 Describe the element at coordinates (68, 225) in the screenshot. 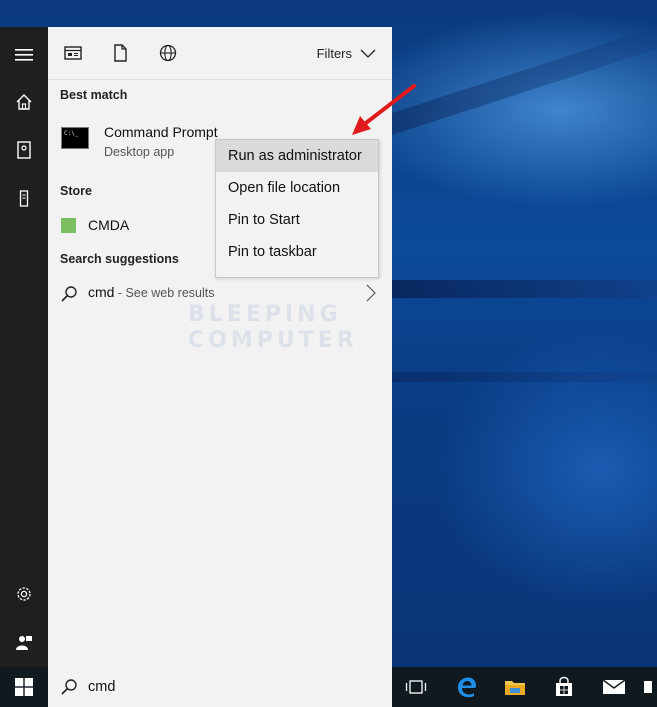

I see `cmda-app-icon` at that location.